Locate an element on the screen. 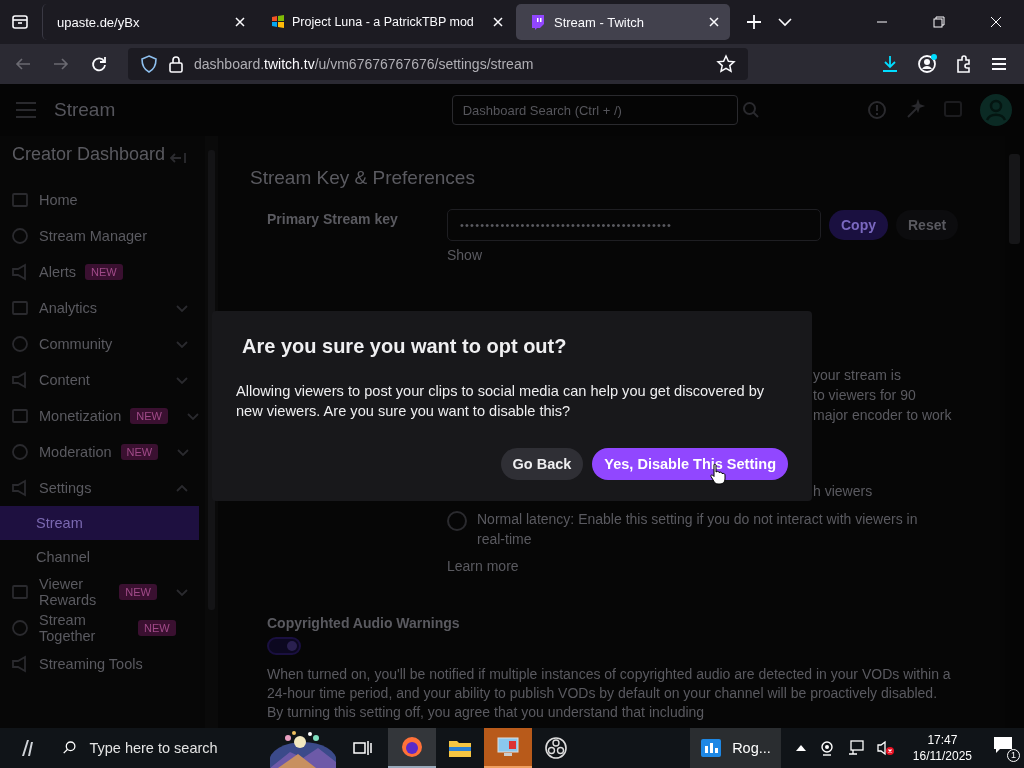  confirm-button: Yes, Disable This Setting is located at coordinates (690, 464).